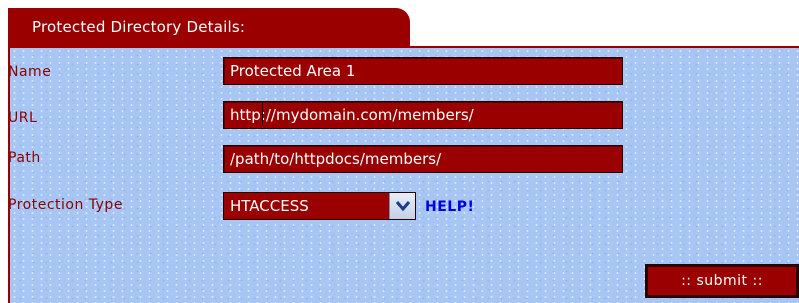 This screenshot has width=799, height=303. Describe the element at coordinates (319, 206) in the screenshot. I see `protection-type-select: HTACCESS` at that location.